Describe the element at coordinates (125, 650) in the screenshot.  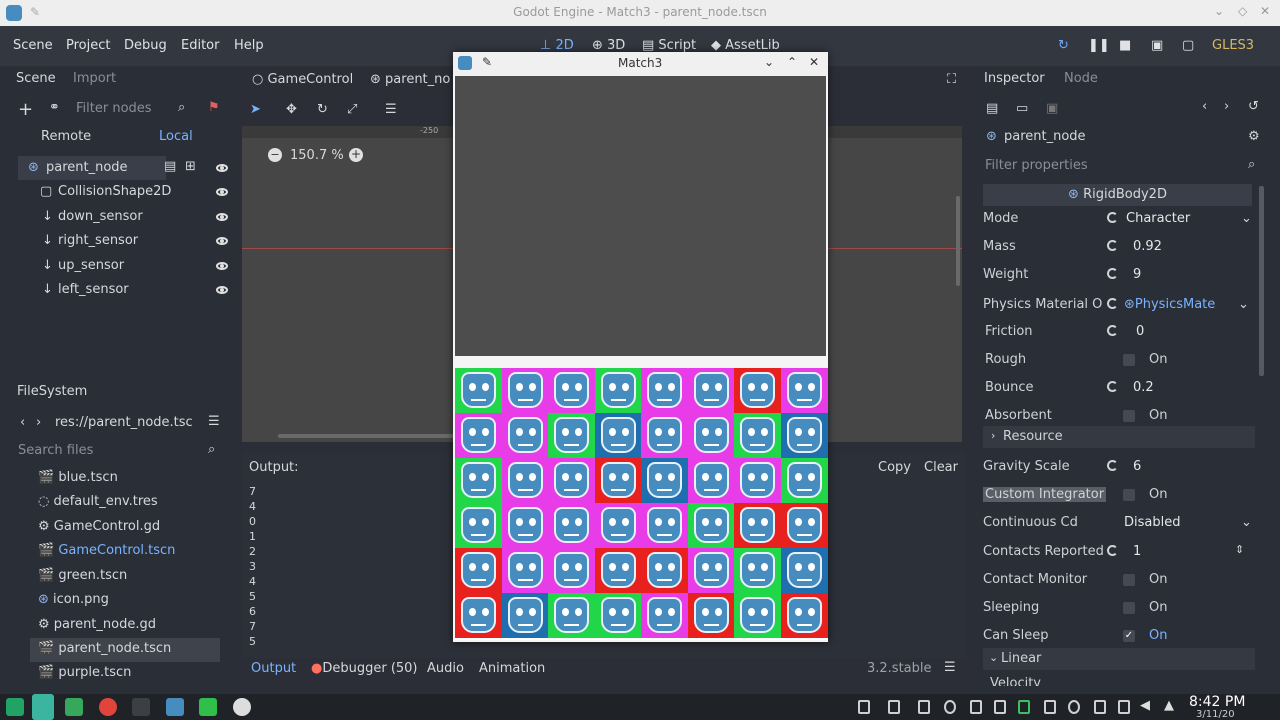
I see `file-item-selected: 🎬 parent_node.tscn` at that location.